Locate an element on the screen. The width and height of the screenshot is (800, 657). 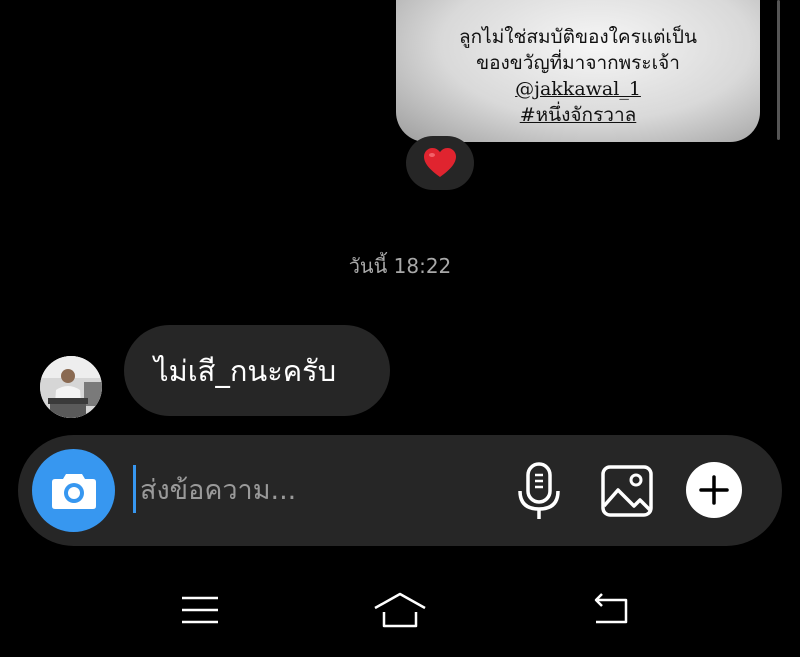
home-icon is located at coordinates (400, 610).